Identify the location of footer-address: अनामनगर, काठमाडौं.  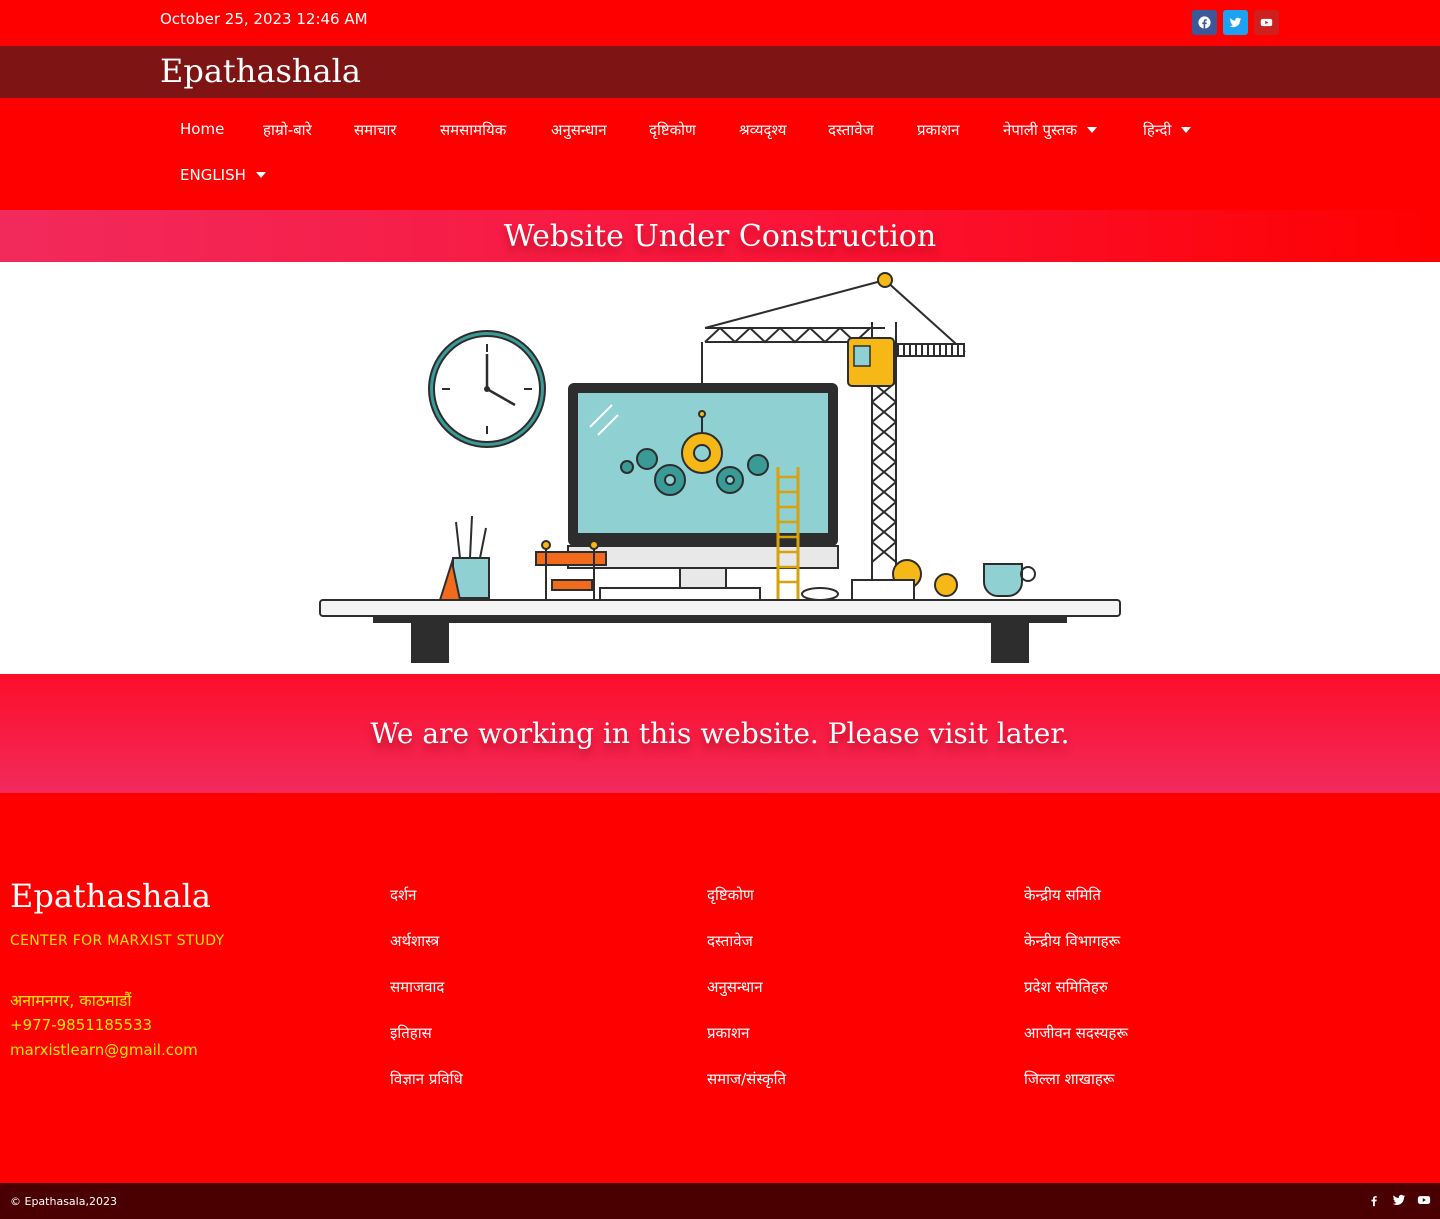
(71, 1000).